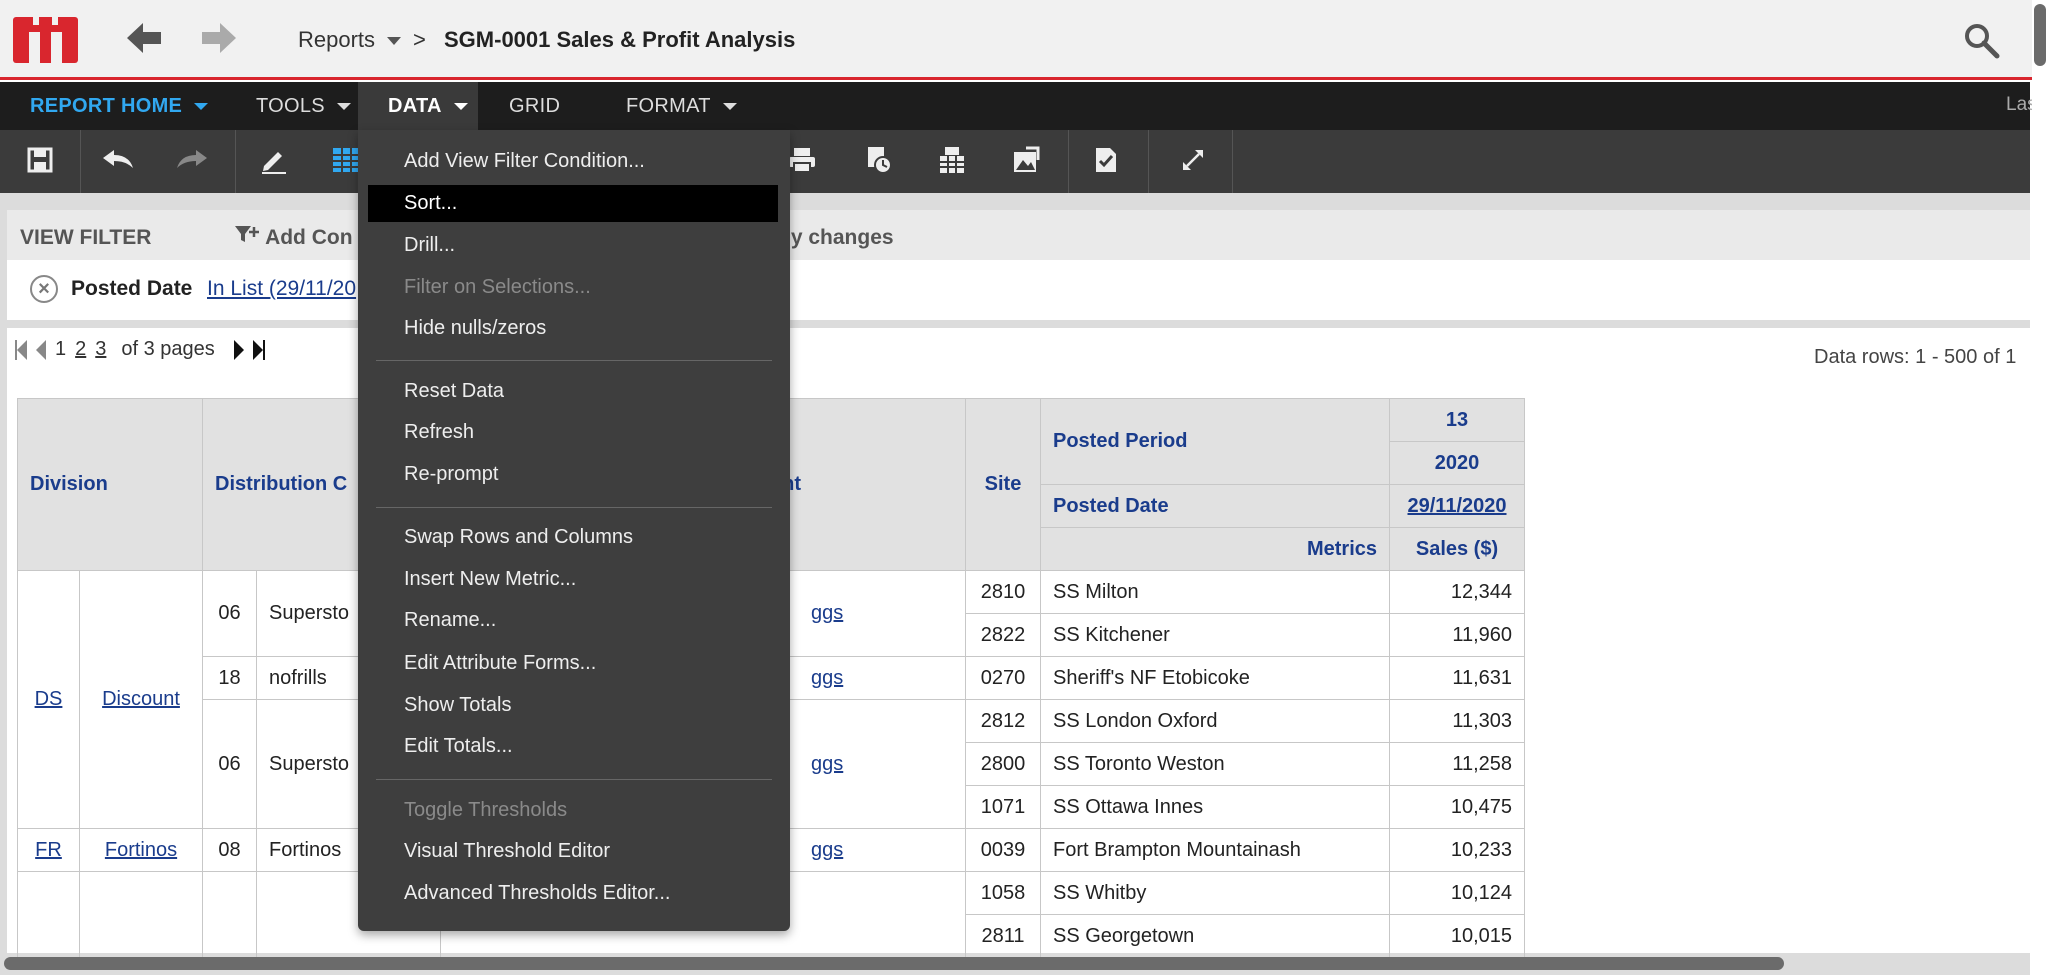 The image size is (2048, 975). Describe the element at coordinates (293, 237) in the screenshot. I see `add-condition-button: Add Con` at that location.